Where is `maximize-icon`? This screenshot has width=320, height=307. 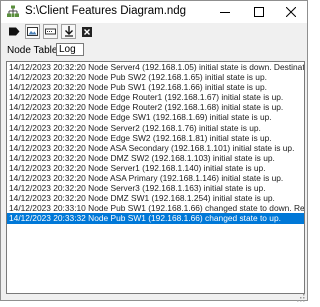 maximize-icon is located at coordinates (259, 12).